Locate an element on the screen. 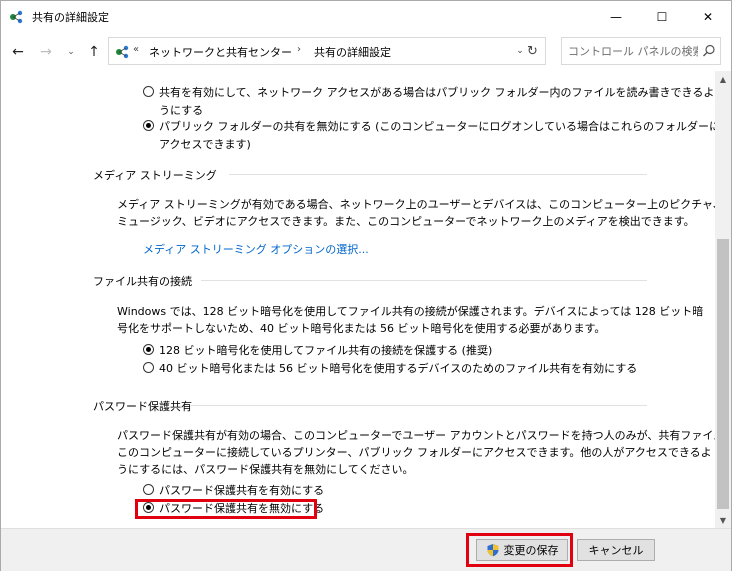 This screenshot has height=571, width=732. scroll-down-button: ▼ is located at coordinates (723, 520).